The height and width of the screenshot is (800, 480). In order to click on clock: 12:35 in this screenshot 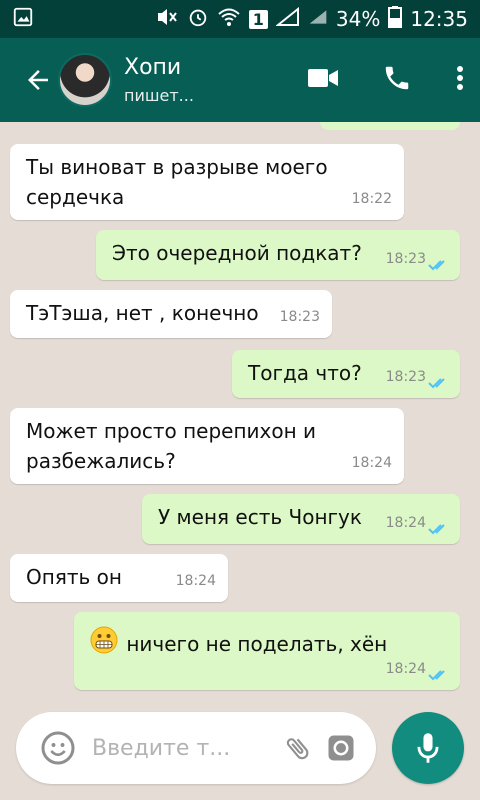, I will do `click(439, 19)`.